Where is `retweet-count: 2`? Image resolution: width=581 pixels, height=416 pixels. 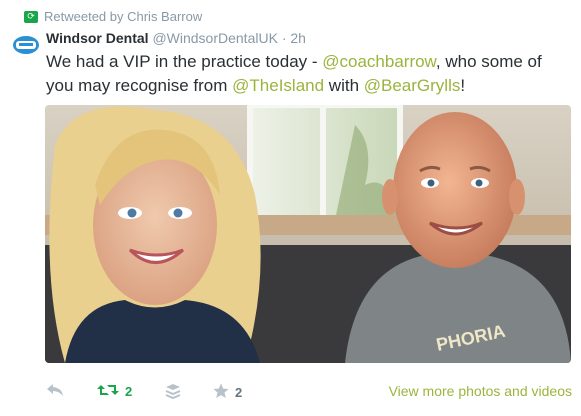
retweet-count: 2 is located at coordinates (129, 391).